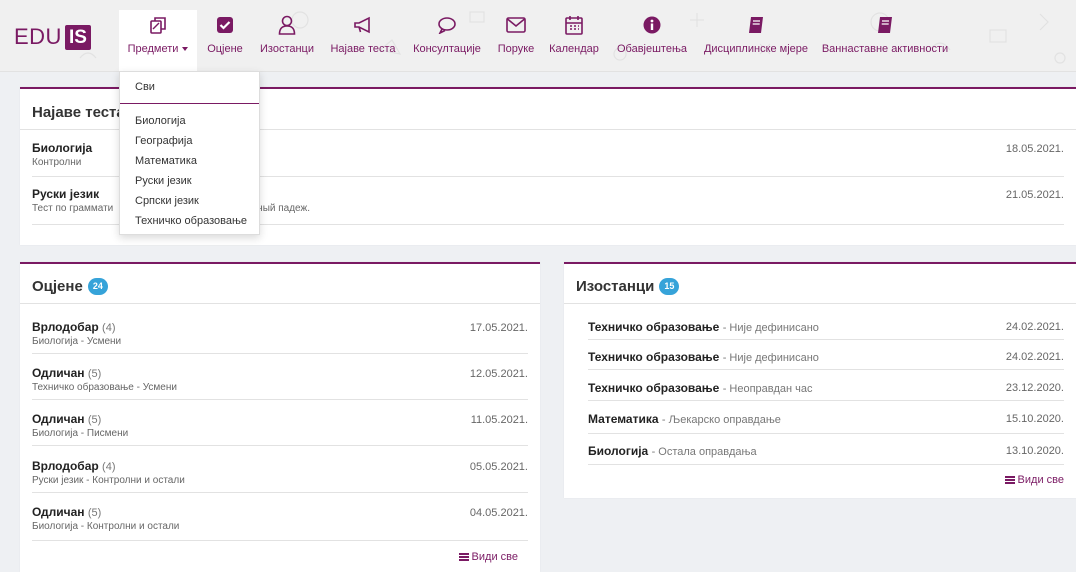  Describe the element at coordinates (618, 451) in the screenshot. I see `absence-subject: Биологија` at that location.